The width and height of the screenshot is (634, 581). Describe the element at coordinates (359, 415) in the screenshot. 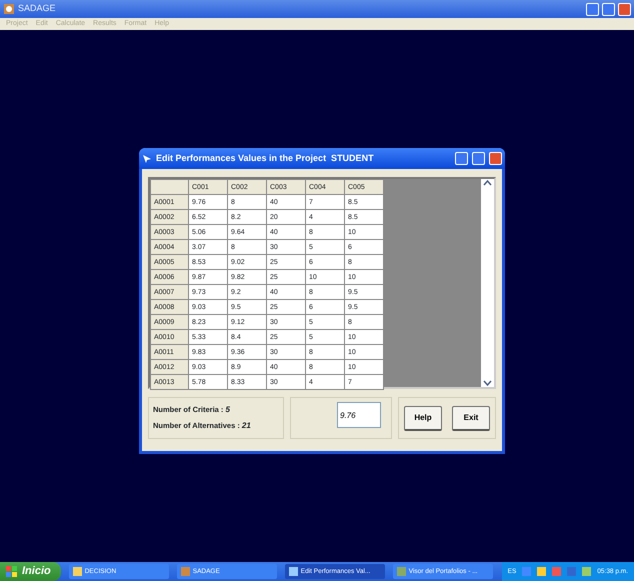

I see `value-field: 9.76` at that location.